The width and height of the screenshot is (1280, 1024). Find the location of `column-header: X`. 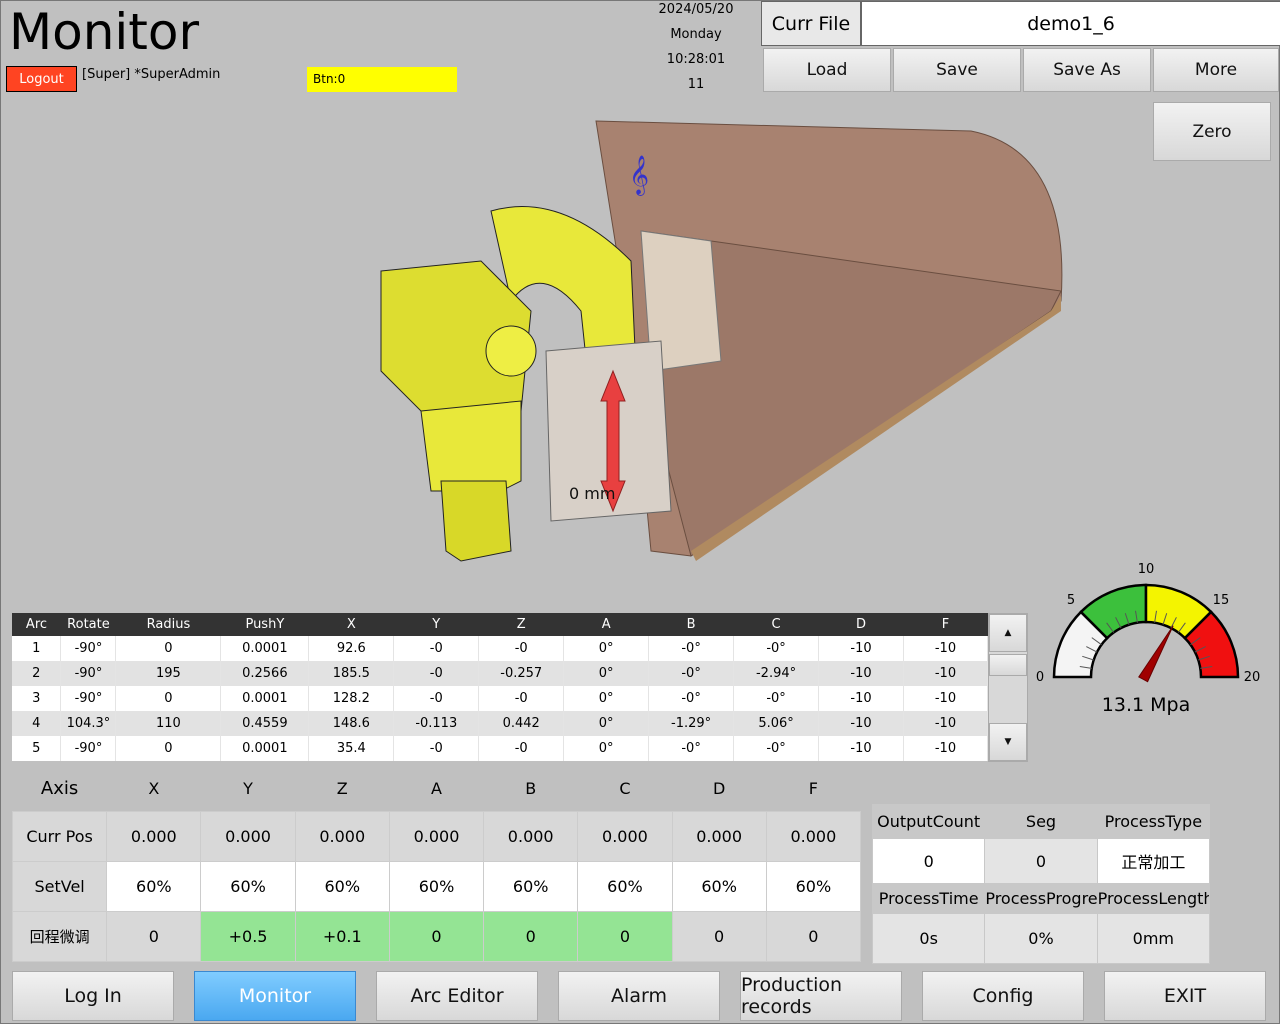

column-header: X is located at coordinates (351, 624).